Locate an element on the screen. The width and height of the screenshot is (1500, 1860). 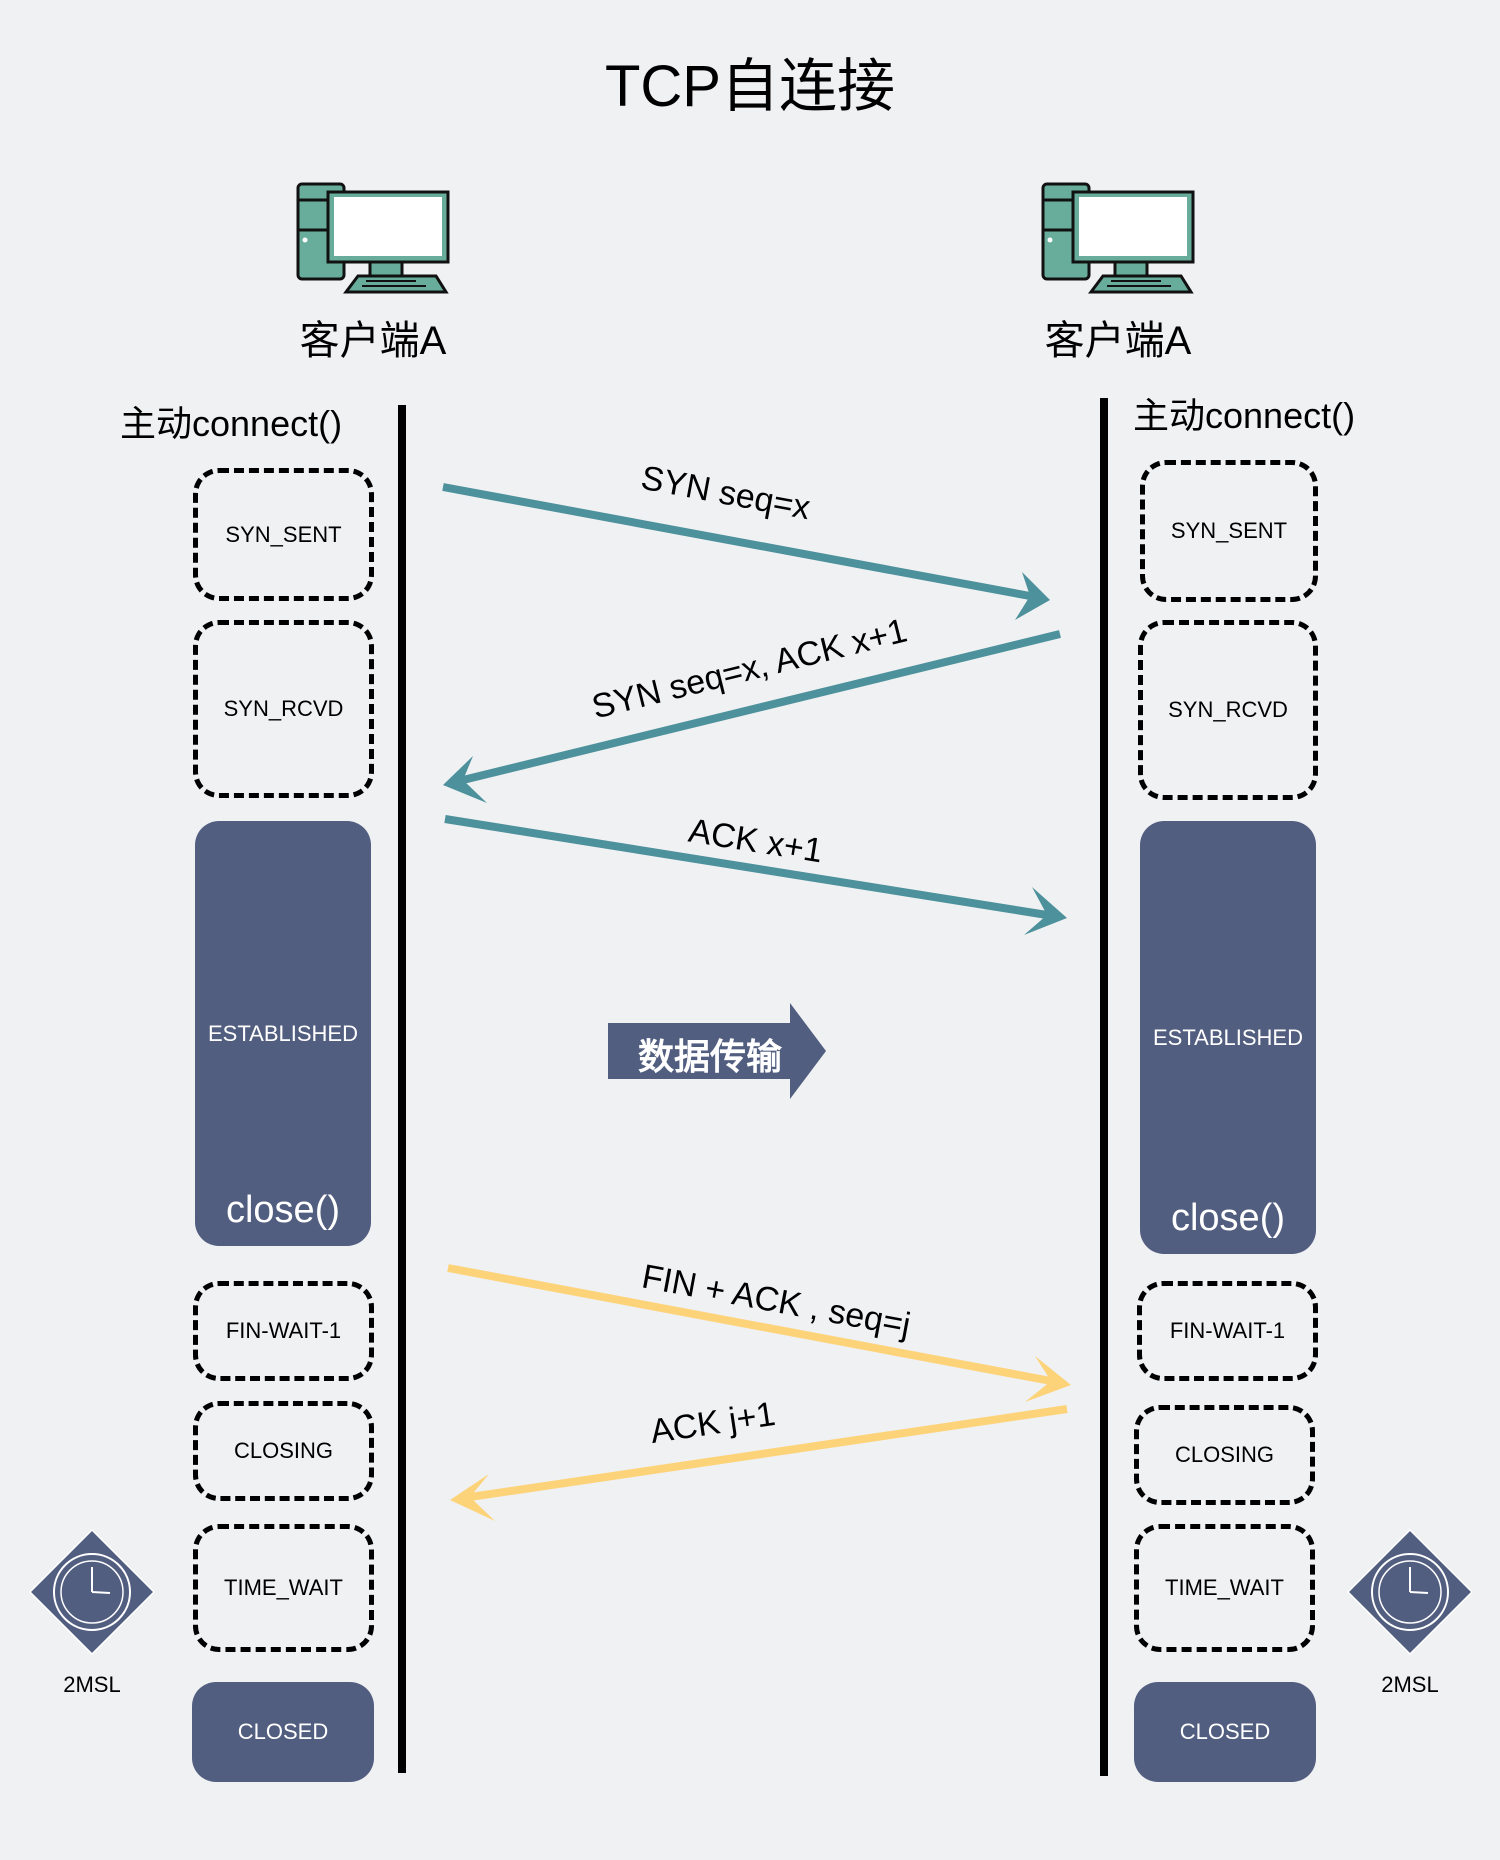
data-transfer-label: 数据传输 is located at coordinates (710, 1056).